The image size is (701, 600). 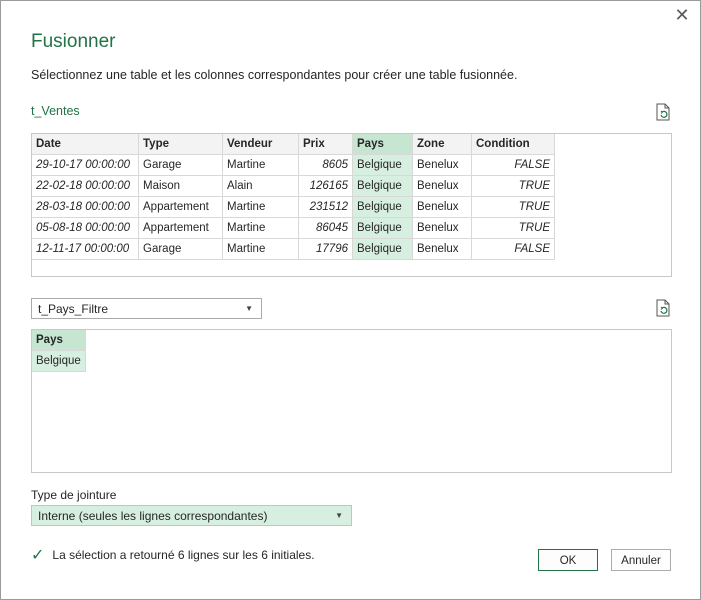 What do you see at coordinates (325, 144) in the screenshot?
I see `column-header: Prix` at bounding box center [325, 144].